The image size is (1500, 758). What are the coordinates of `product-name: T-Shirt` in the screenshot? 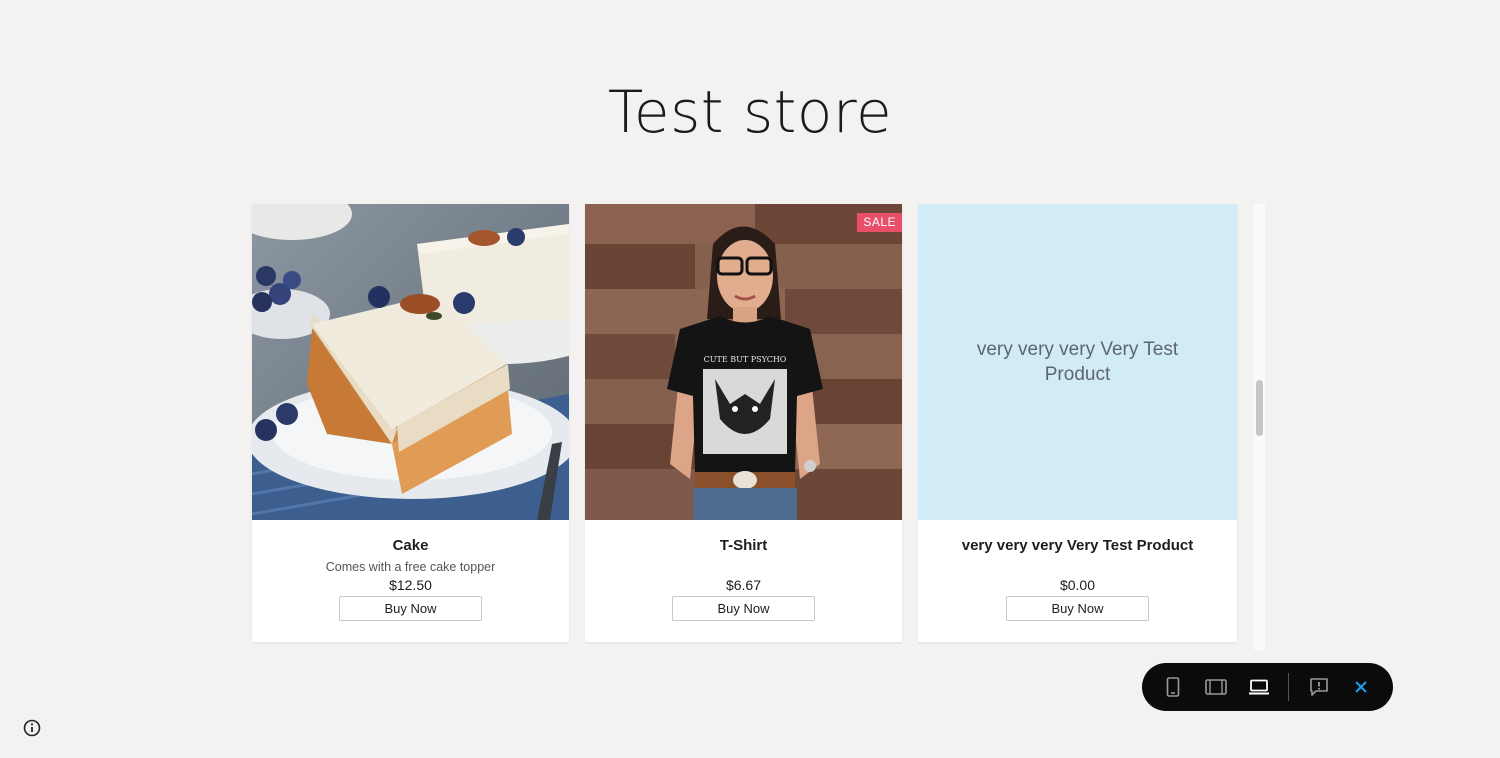 It's located at (743, 545).